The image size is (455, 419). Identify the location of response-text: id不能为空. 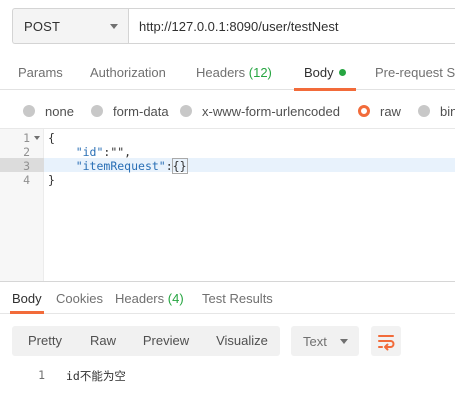
(96, 376).